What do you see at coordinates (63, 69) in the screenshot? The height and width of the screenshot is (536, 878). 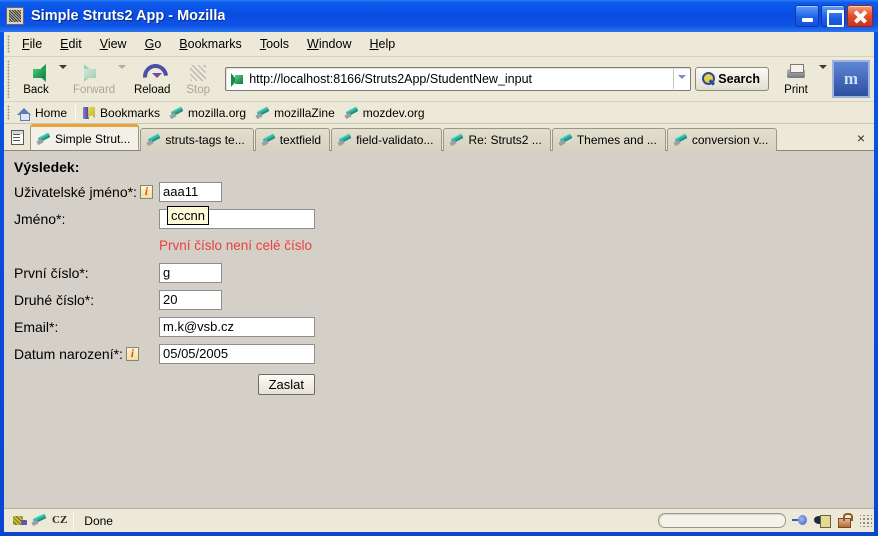 I see `back-history-dropdown-icon` at bounding box center [63, 69].